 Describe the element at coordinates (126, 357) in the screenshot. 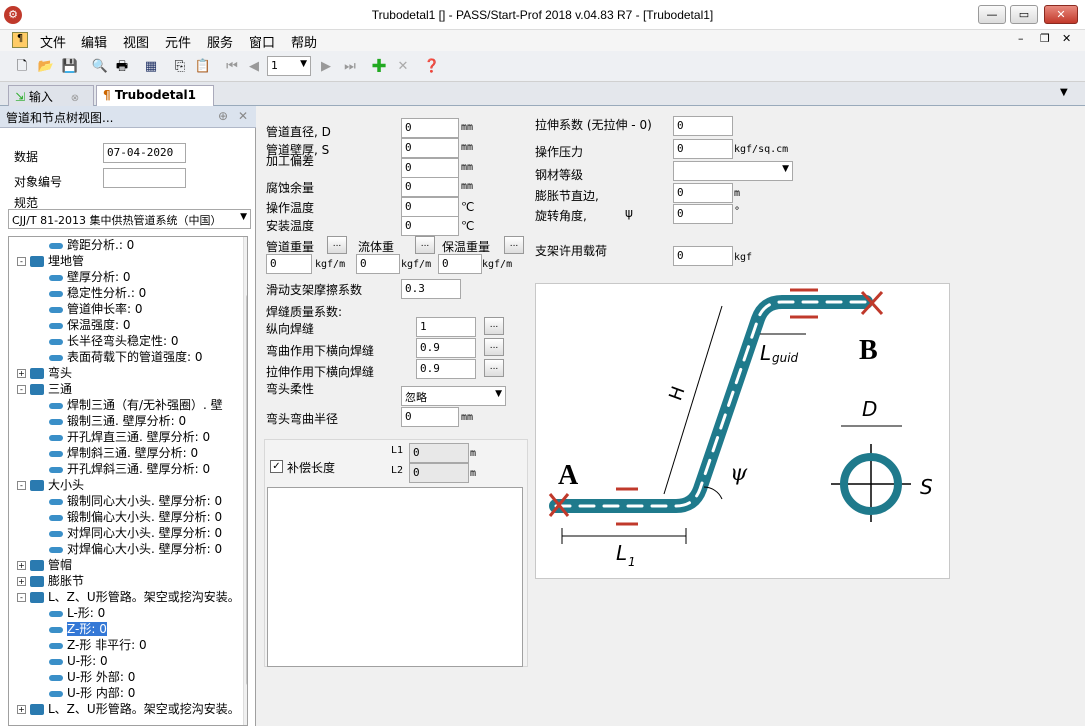

I see `tree-node: 表面荷载下的管道强度: 0` at that location.